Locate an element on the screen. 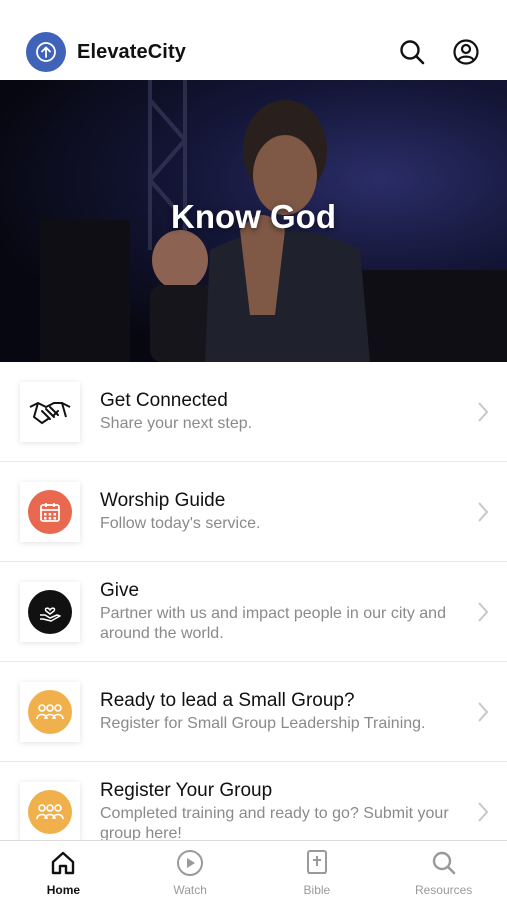 This screenshot has width=507, height=900. bible-icon is located at coordinates (317, 863).